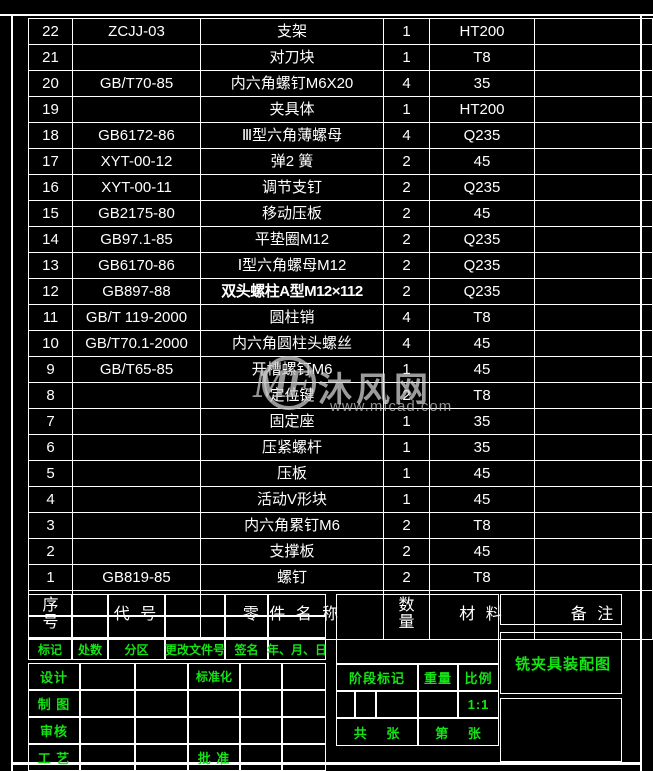  What do you see at coordinates (107, 730) in the screenshot?
I see `role-review-signature` at bounding box center [107, 730].